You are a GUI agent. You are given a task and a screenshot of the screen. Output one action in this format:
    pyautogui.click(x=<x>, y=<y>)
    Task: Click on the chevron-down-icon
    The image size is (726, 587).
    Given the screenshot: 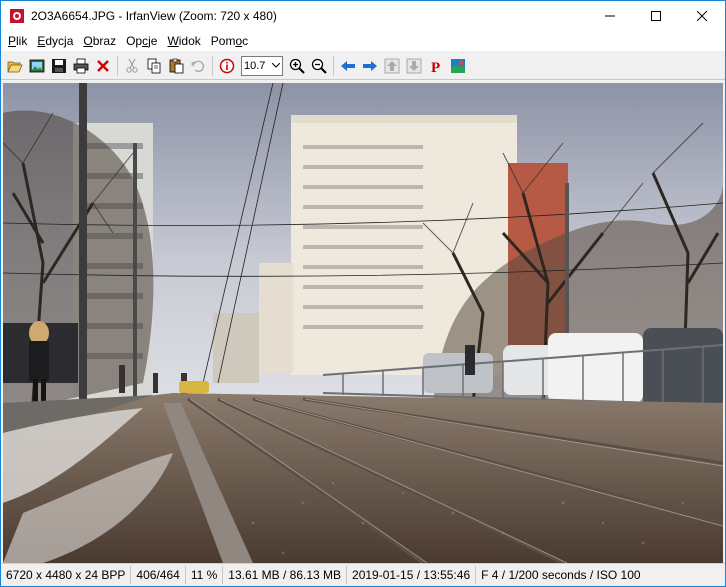 What is the action you would take?
    pyautogui.click(x=276, y=65)
    